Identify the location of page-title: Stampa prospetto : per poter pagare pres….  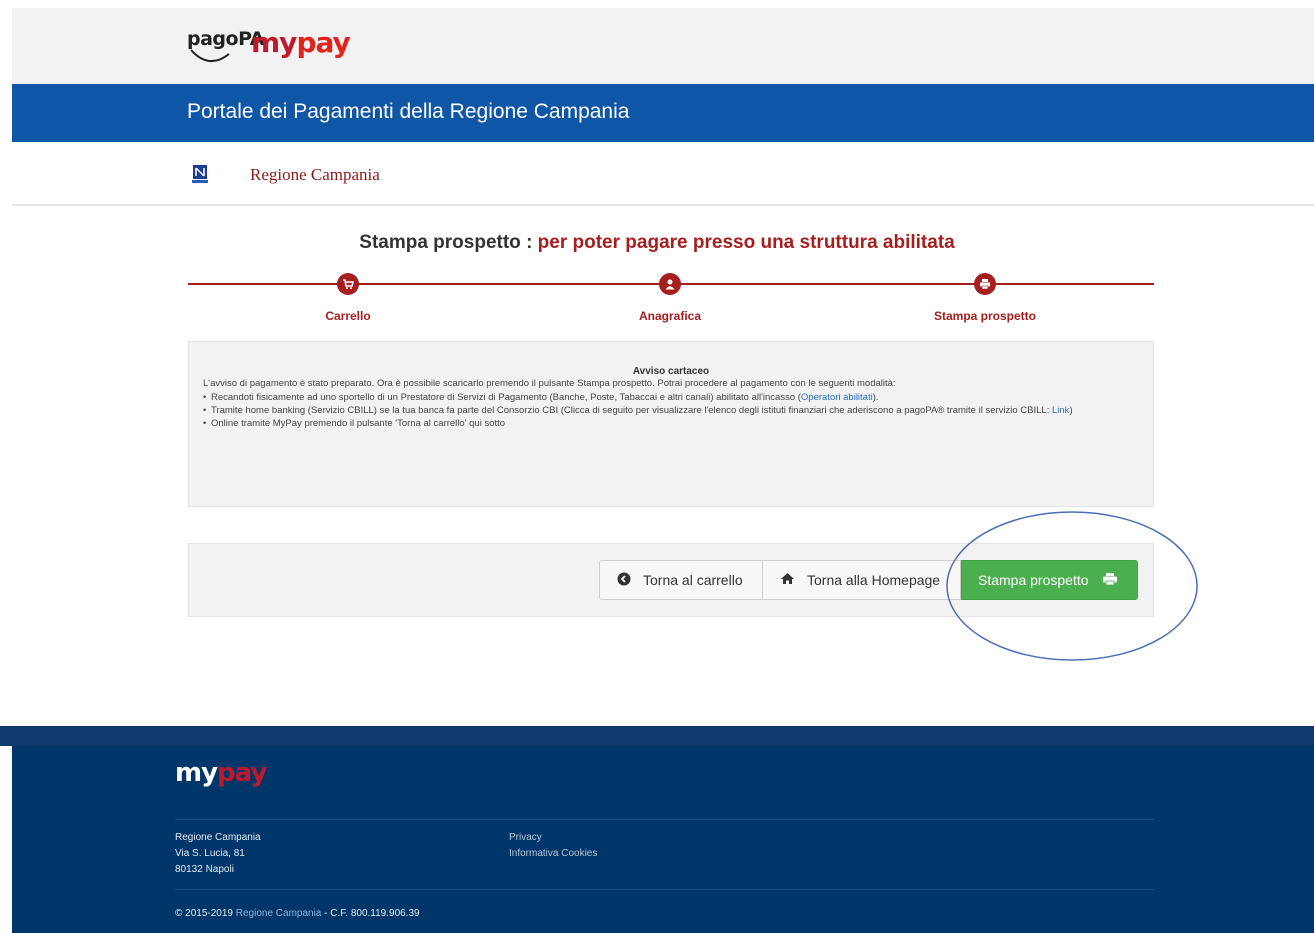
(657, 243).